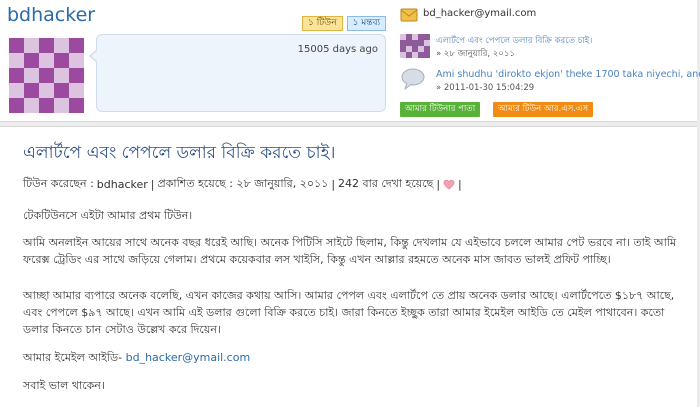 Image resolution: width=700 pixels, height=407 pixels. Describe the element at coordinates (237, 73) in the screenshot. I see `status-bubble: 15005 days ago` at that location.